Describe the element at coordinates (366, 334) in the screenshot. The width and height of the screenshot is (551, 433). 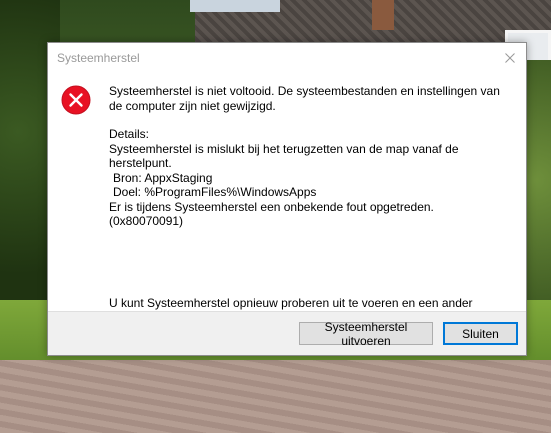
I see `run-system-restore-button: Systeemherstel uitvoeren` at that location.